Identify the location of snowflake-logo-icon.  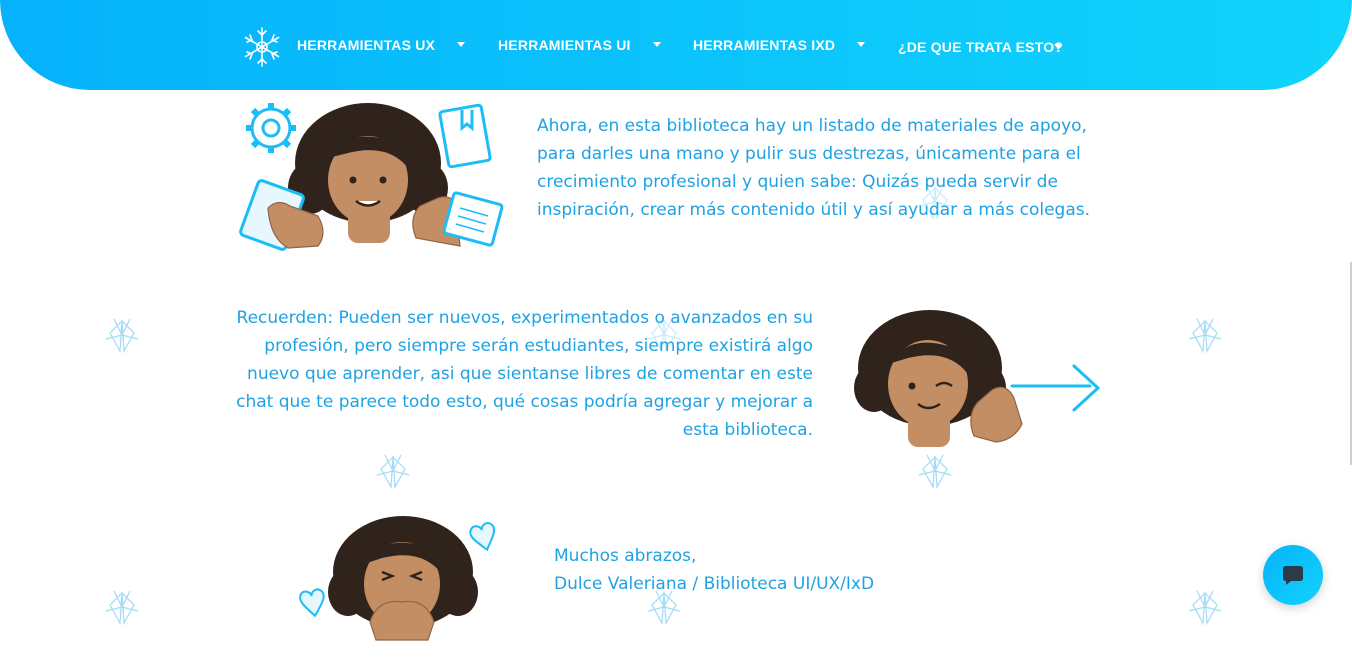
(262, 47).